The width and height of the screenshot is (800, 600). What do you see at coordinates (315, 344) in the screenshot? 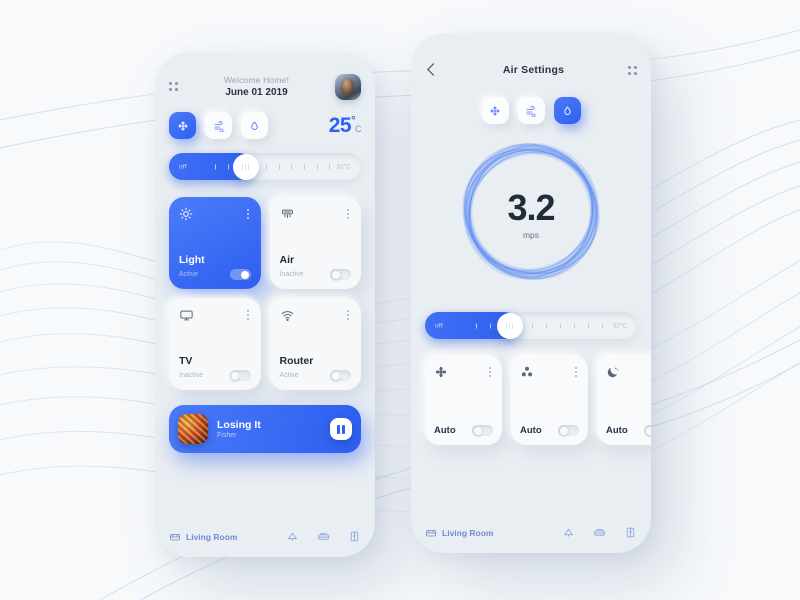
I see `device-card-router: Router Active` at bounding box center [315, 344].